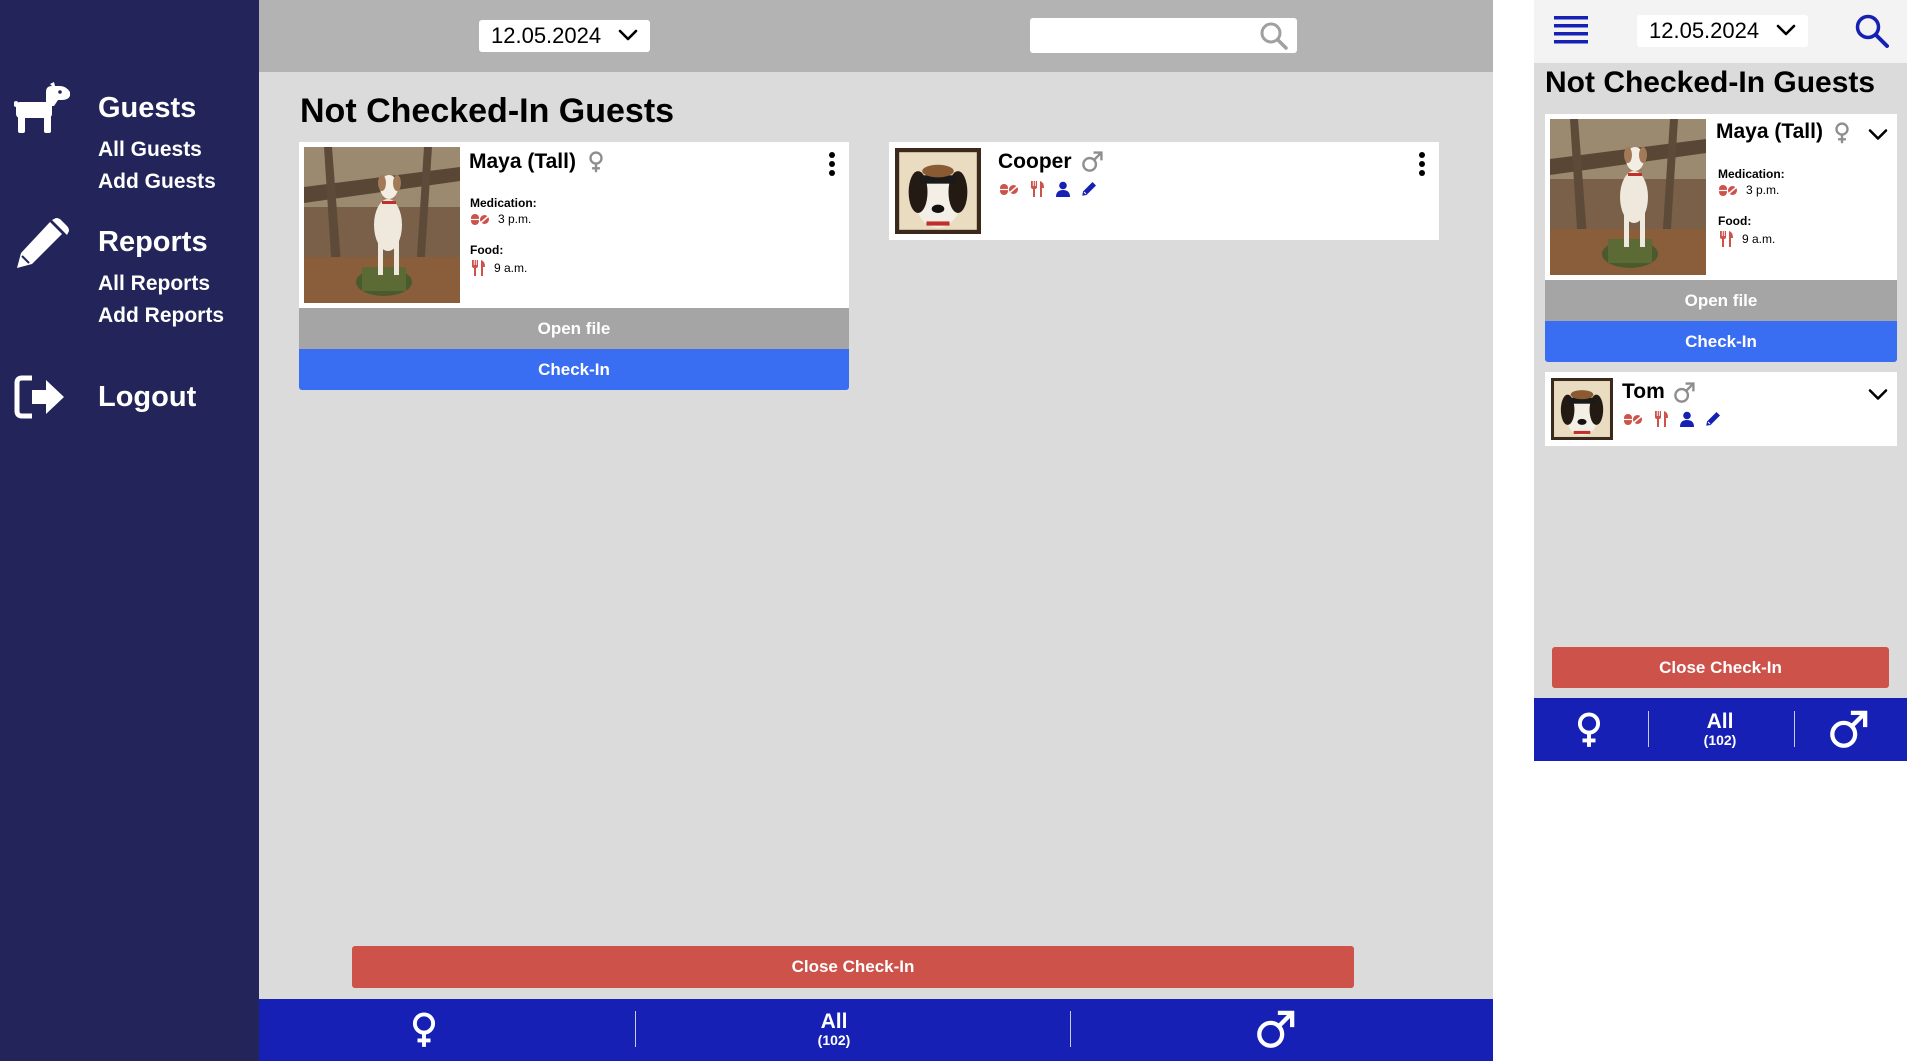 The height and width of the screenshot is (1061, 1907). Describe the element at coordinates (153, 242) in the screenshot. I see `nav-reports: Reports` at that location.